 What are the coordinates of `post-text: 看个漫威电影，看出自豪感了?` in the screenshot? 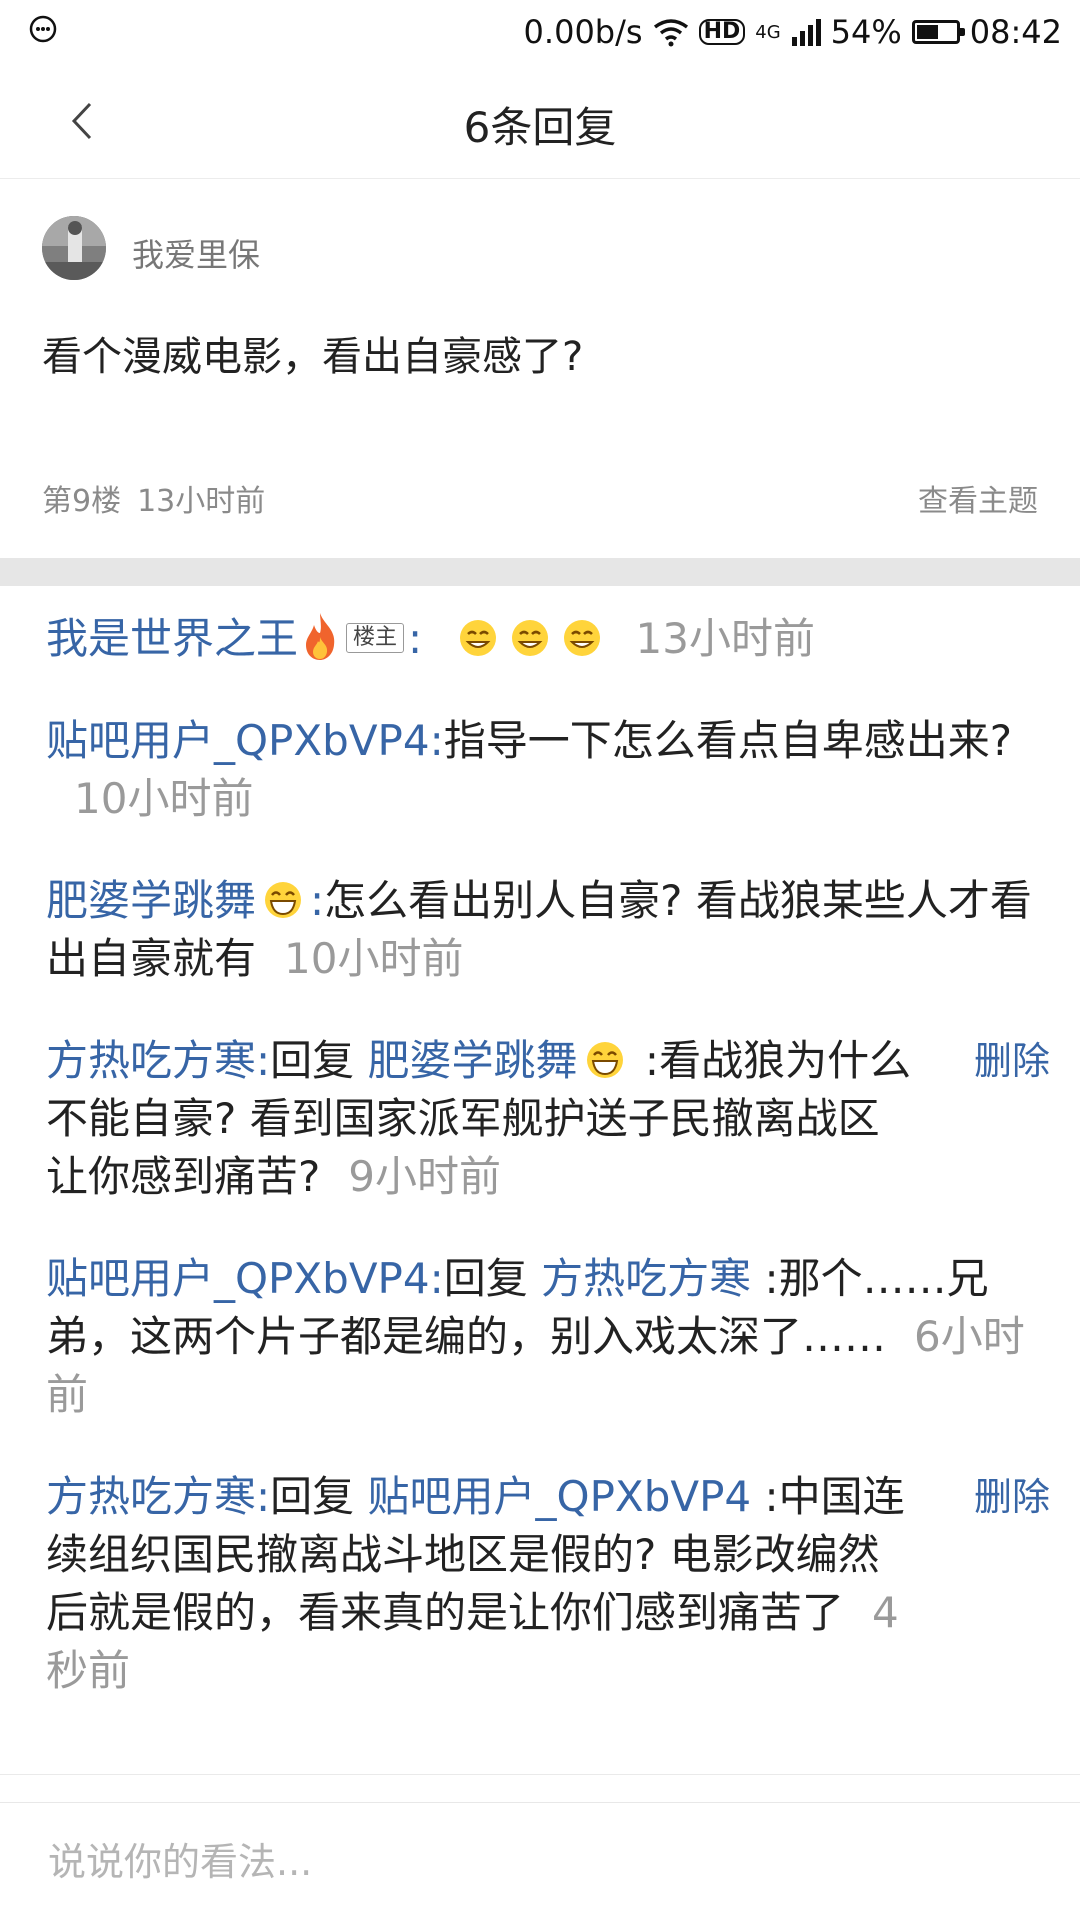 It's located at (313, 357).